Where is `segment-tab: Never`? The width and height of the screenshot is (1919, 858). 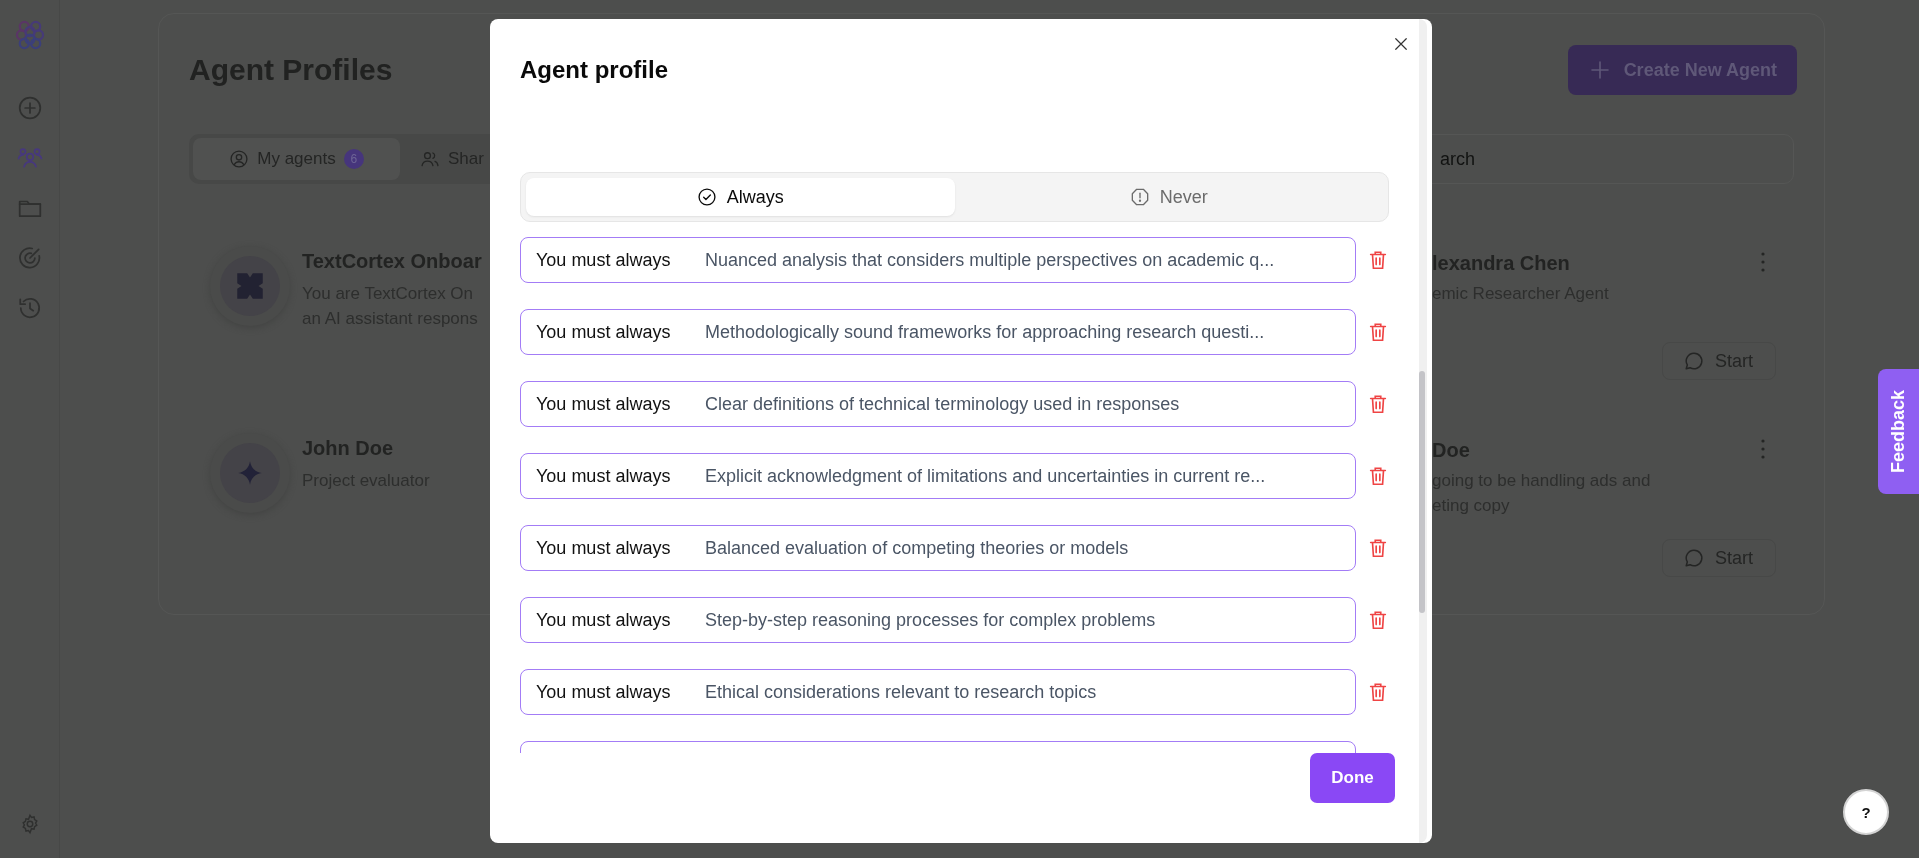 segment-tab: Never is located at coordinates (1168, 197).